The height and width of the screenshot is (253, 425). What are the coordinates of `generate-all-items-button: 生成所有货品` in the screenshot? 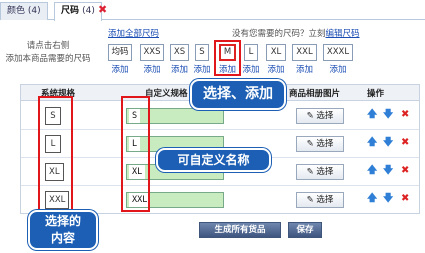 It's located at (240, 230).